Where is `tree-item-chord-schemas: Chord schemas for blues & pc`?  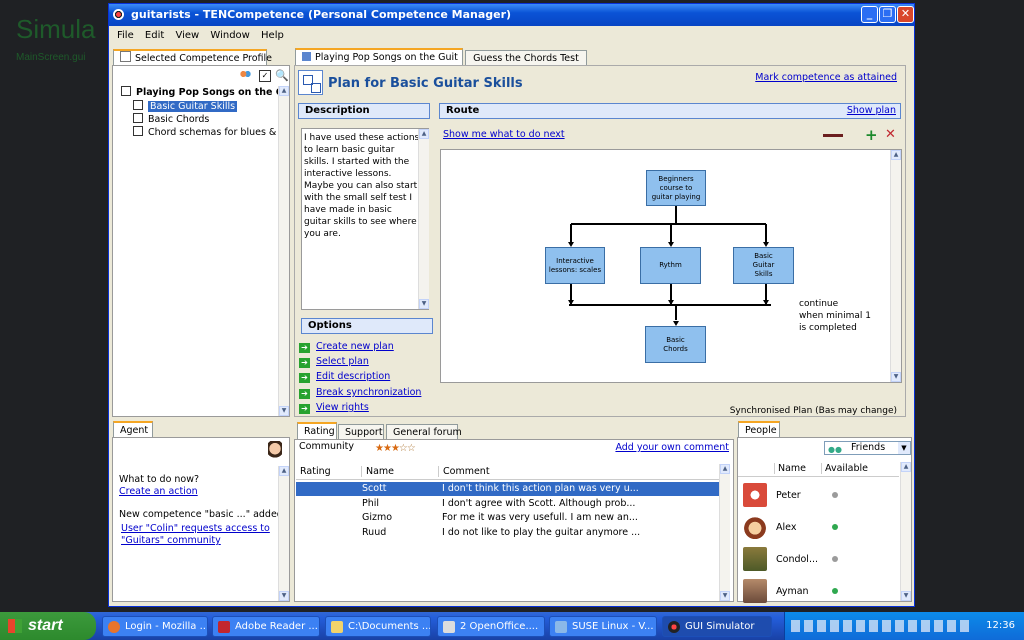 tree-item-chord-schemas: Chord schemas for blues & pc is located at coordinates (206, 132).